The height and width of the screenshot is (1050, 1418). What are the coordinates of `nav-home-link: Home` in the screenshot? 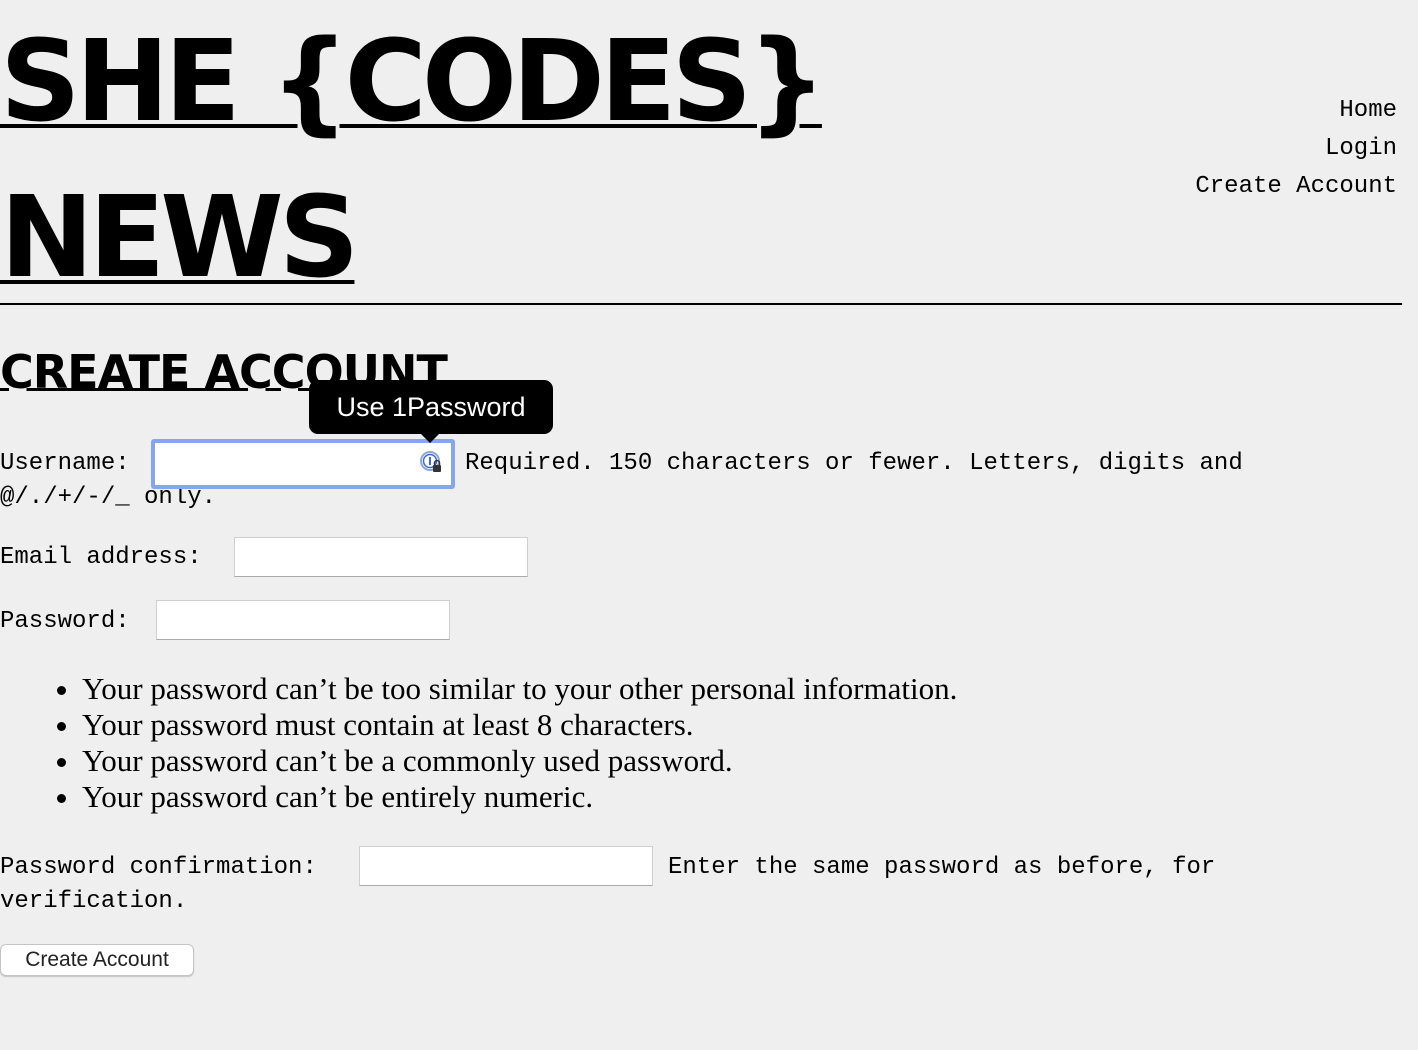 It's located at (1296, 111).